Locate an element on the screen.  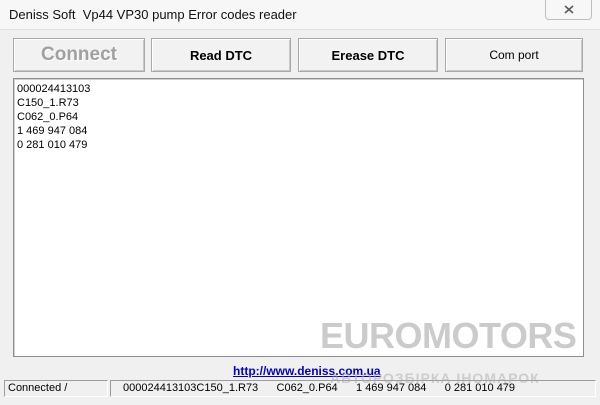
close-icon is located at coordinates (568, 9).